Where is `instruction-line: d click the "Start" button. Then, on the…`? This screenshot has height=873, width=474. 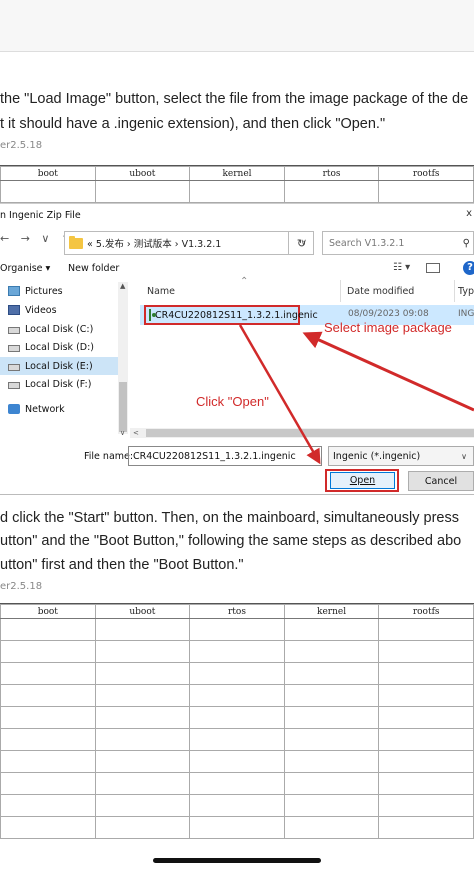 instruction-line: d click the "Start" button. Then, on the… is located at coordinates (229, 518).